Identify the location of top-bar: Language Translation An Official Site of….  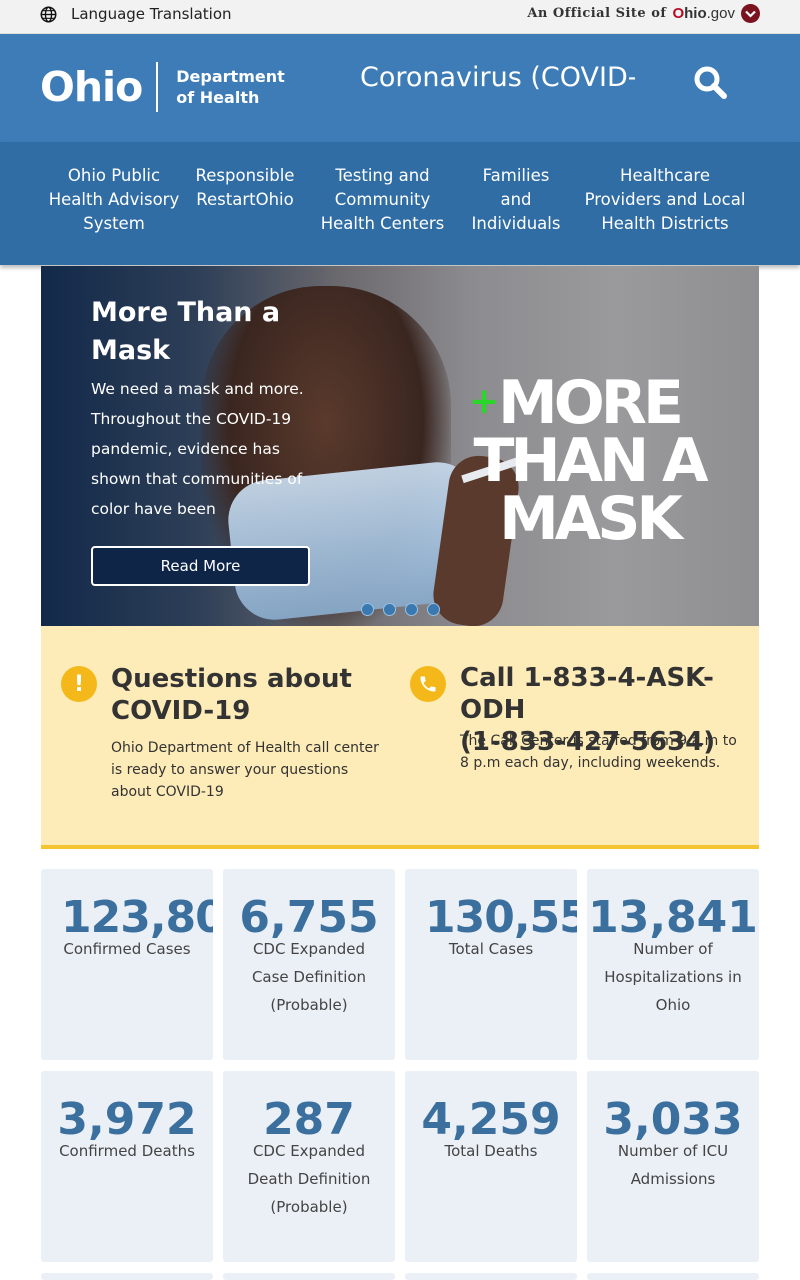
(400, 17).